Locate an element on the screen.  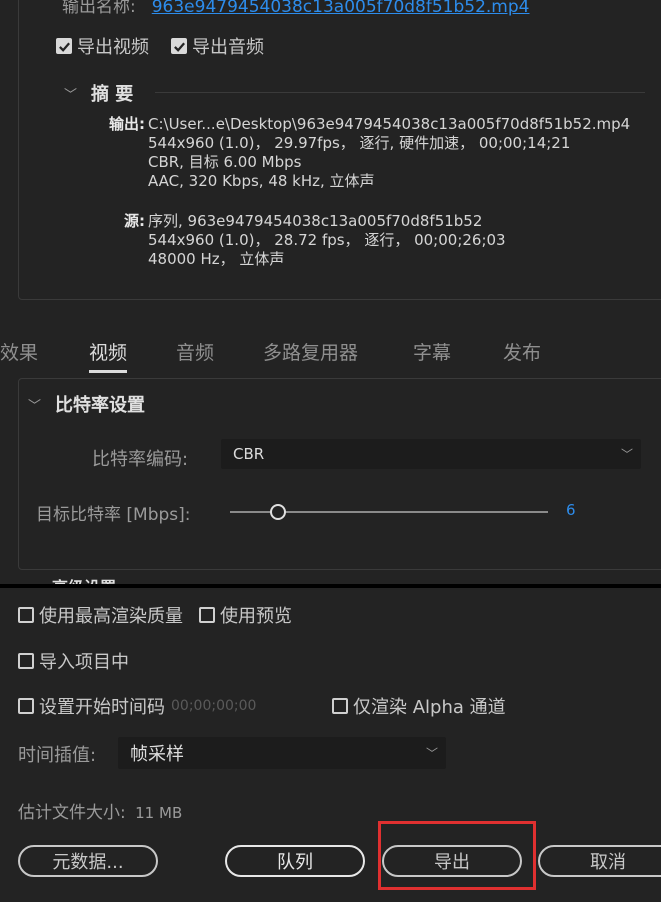
tab-captions: 字幕 is located at coordinates (432, 351).